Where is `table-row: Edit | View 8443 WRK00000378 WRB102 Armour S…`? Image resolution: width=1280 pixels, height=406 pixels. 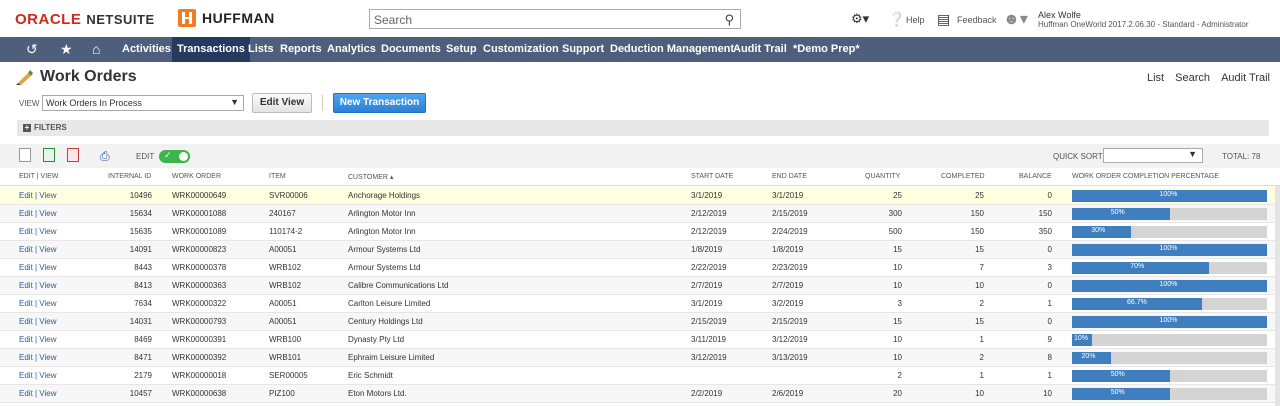
table-row: Edit | View 8443 WRK00000378 WRB102 Armour S… is located at coordinates (640, 268).